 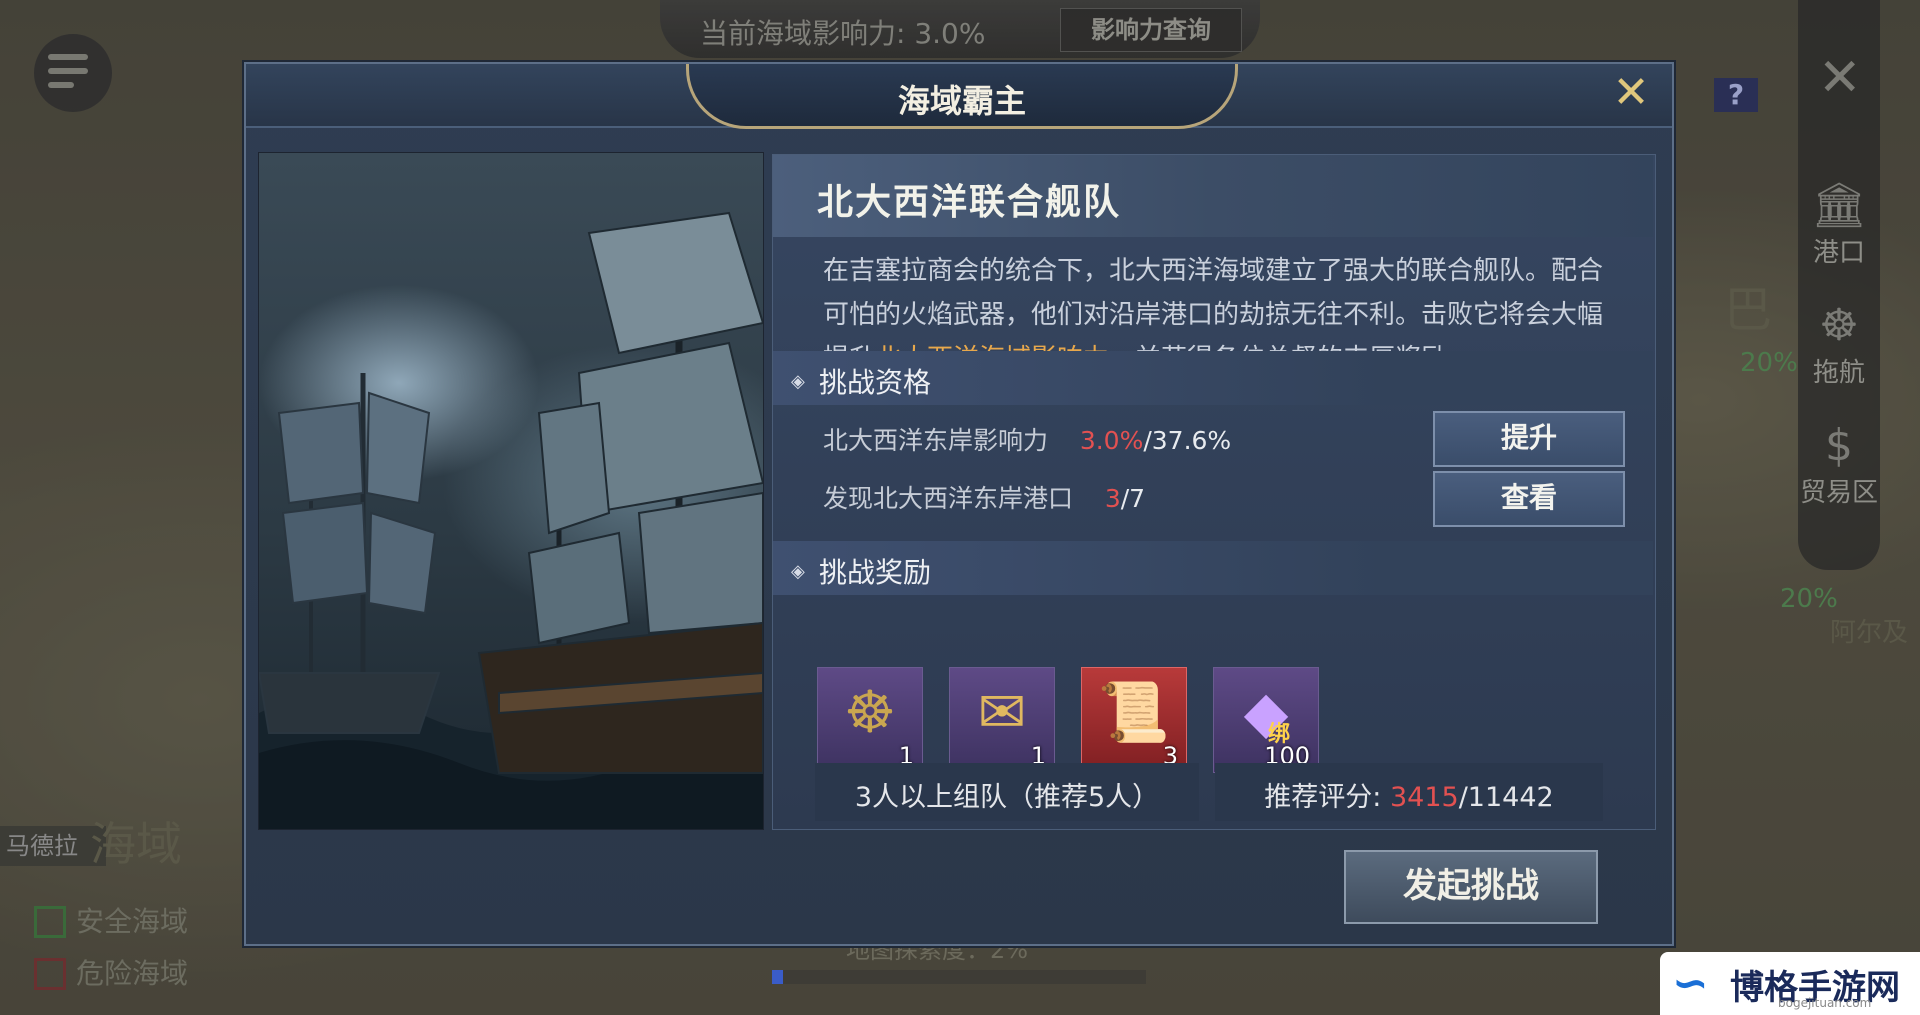 I want to click on dialog-header: 海域霸主 ✕, so click(x=959, y=96).